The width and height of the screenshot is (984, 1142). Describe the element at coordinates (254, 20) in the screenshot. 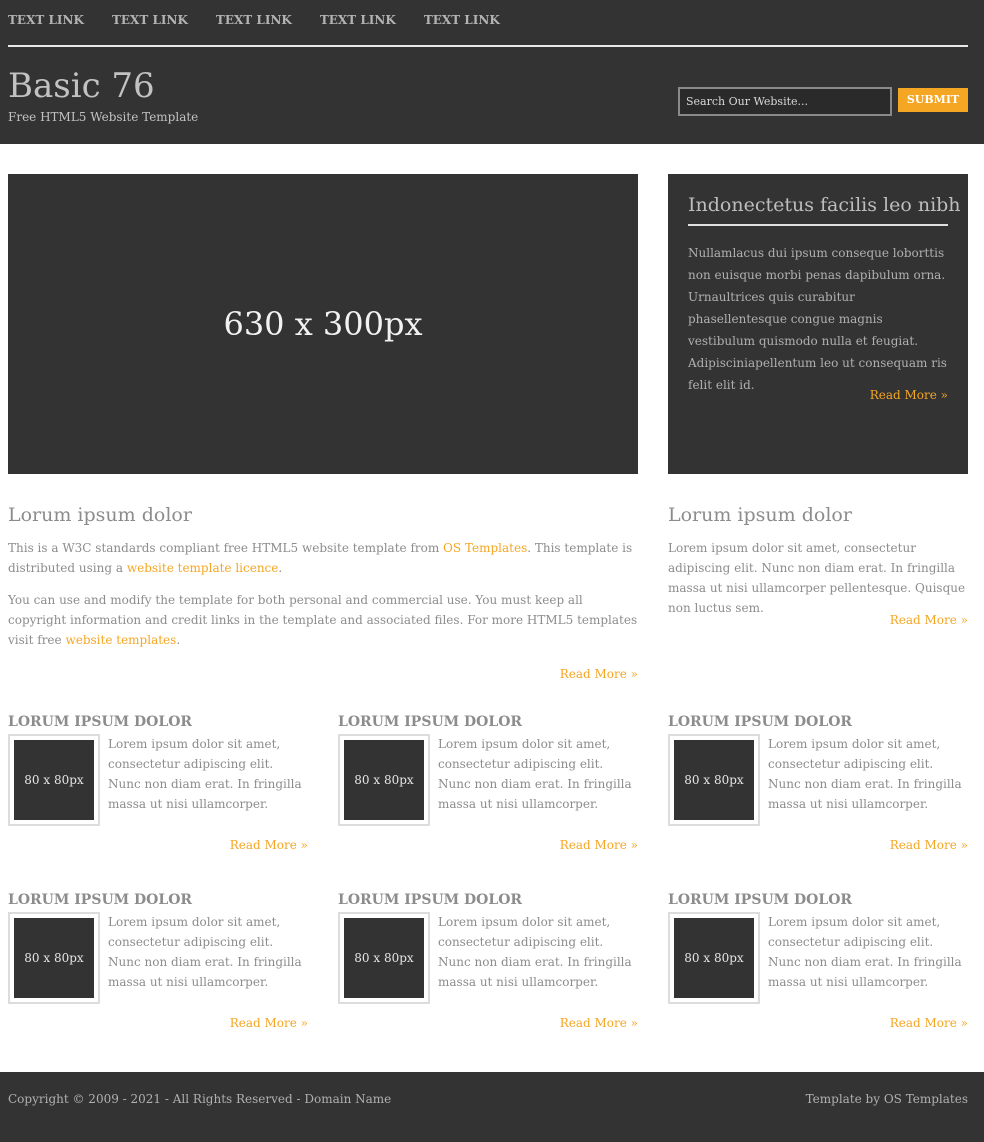

I see `nav-link-3: TEXT LINK` at that location.